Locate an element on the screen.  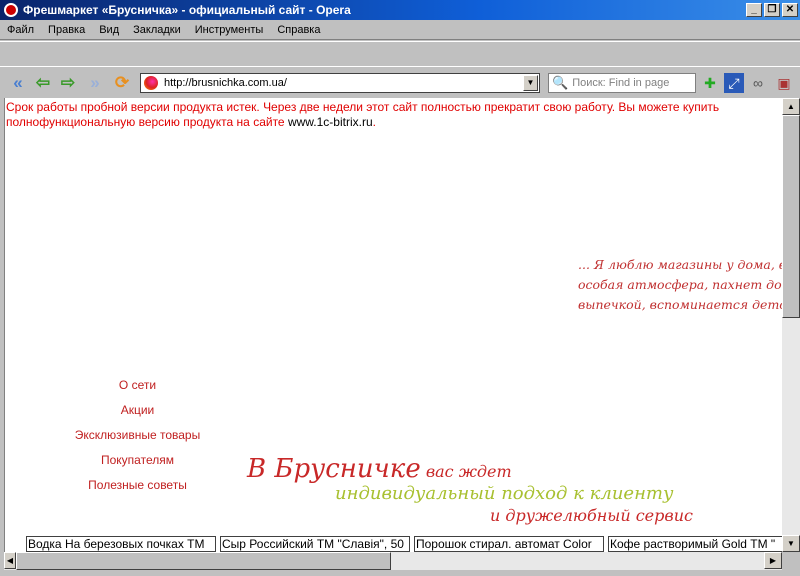
menu-bookmarks: Закладки is located at coordinates (157, 30).